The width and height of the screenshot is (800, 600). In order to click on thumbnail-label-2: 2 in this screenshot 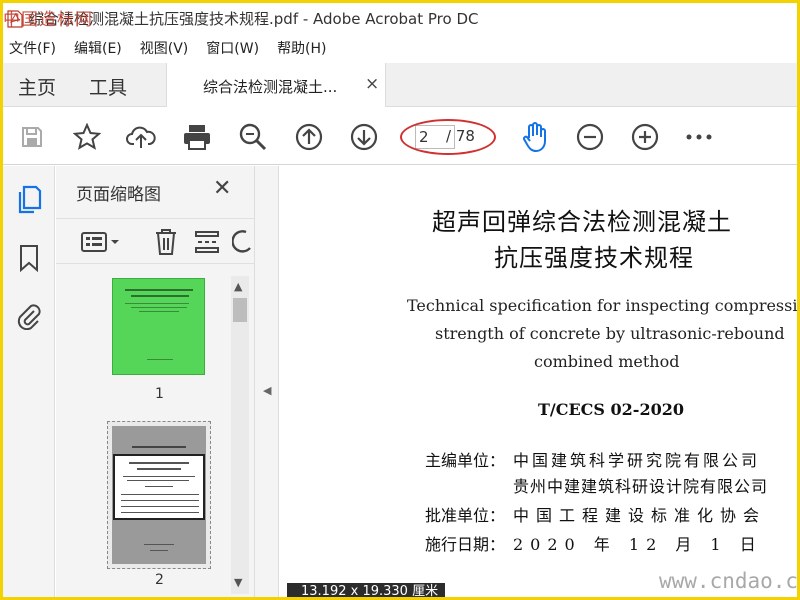, I will do `click(159, 580)`.